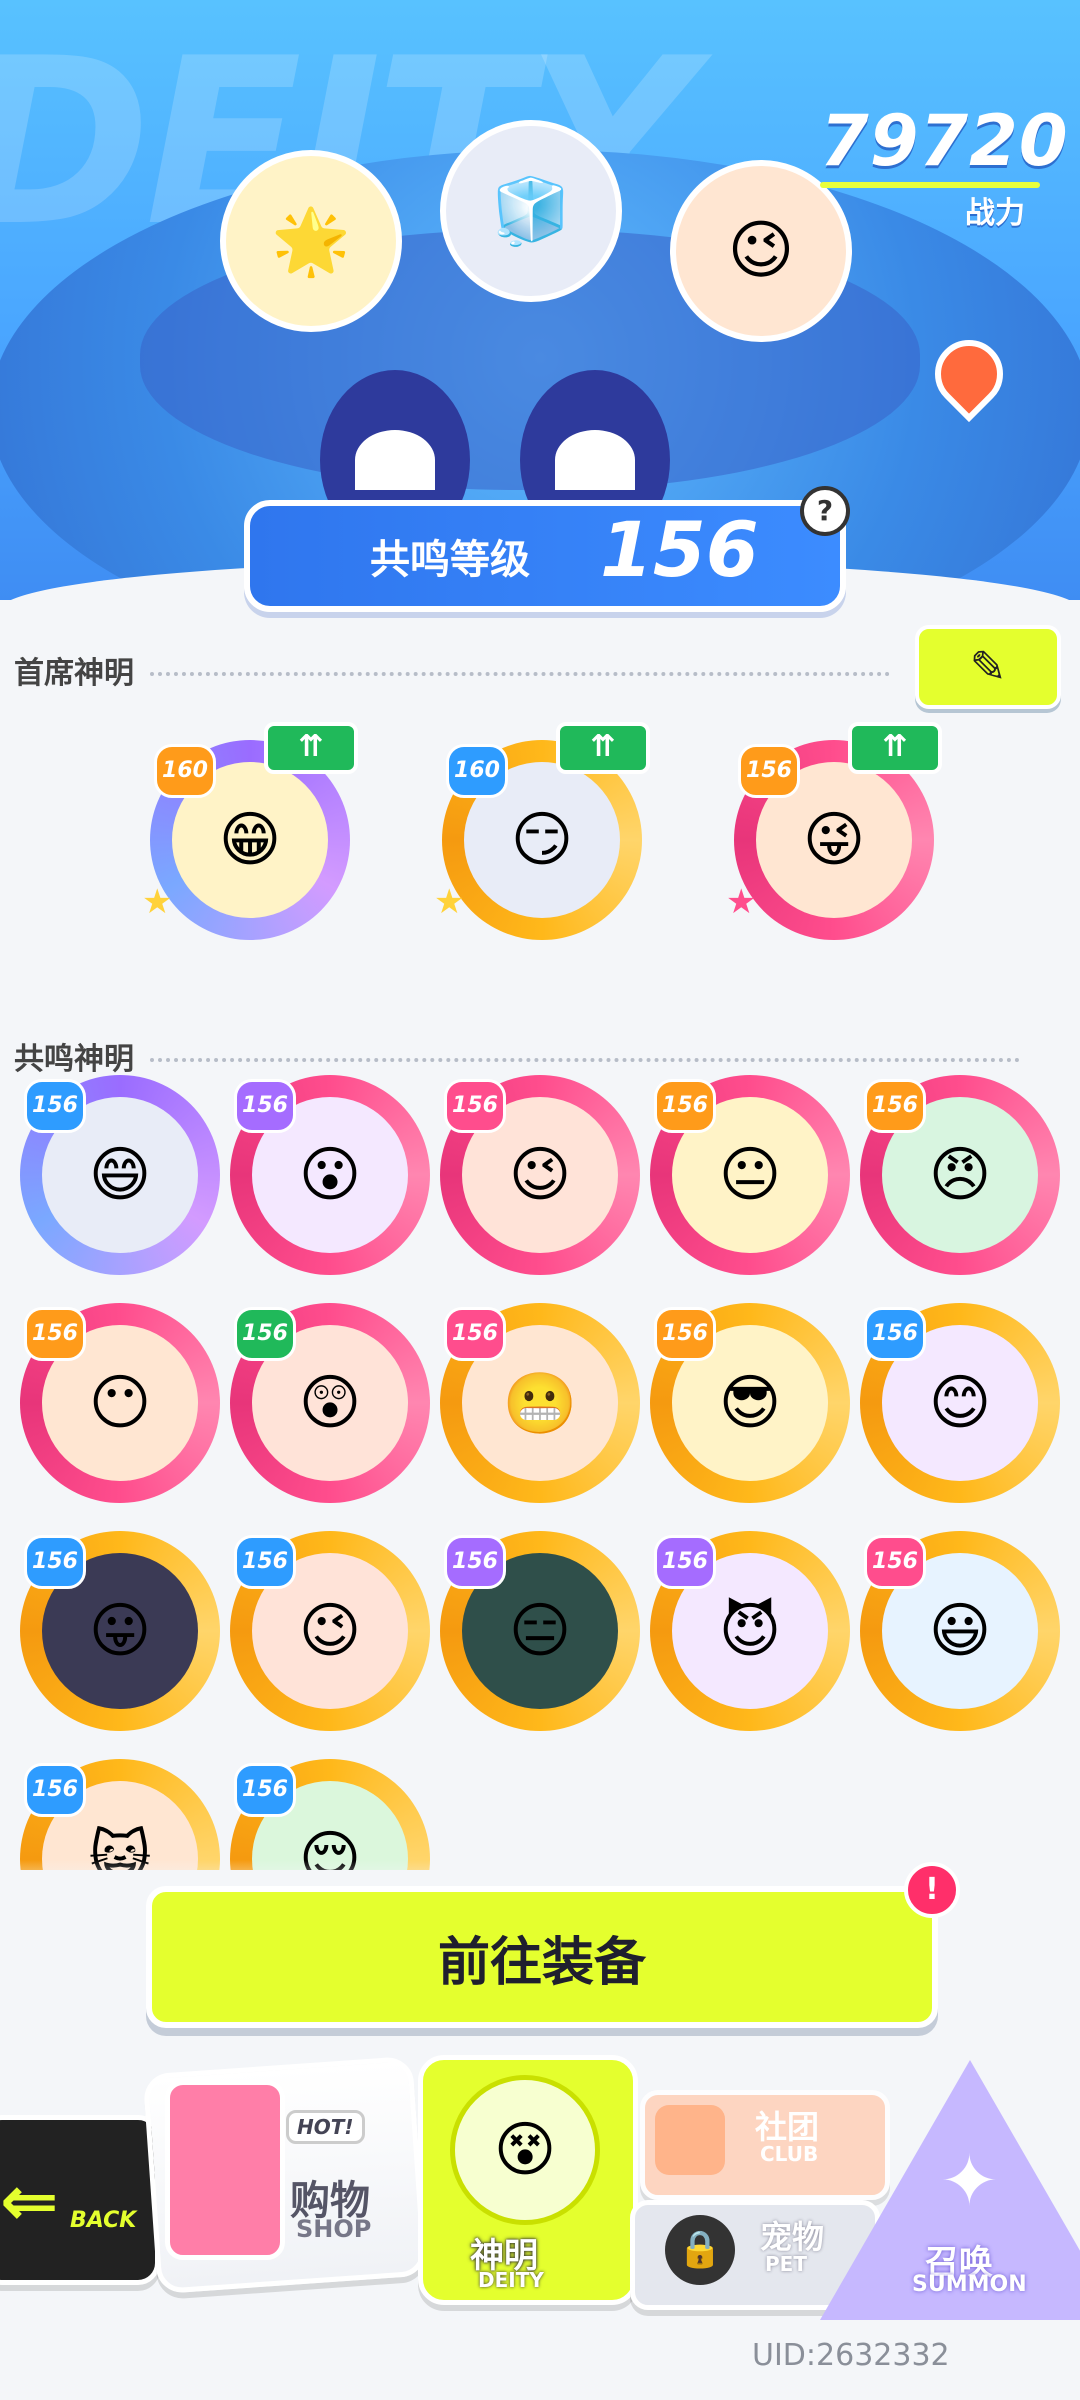  What do you see at coordinates (540, 1175) in the screenshot?
I see `resonance-deity-3: 😉 156` at bounding box center [540, 1175].